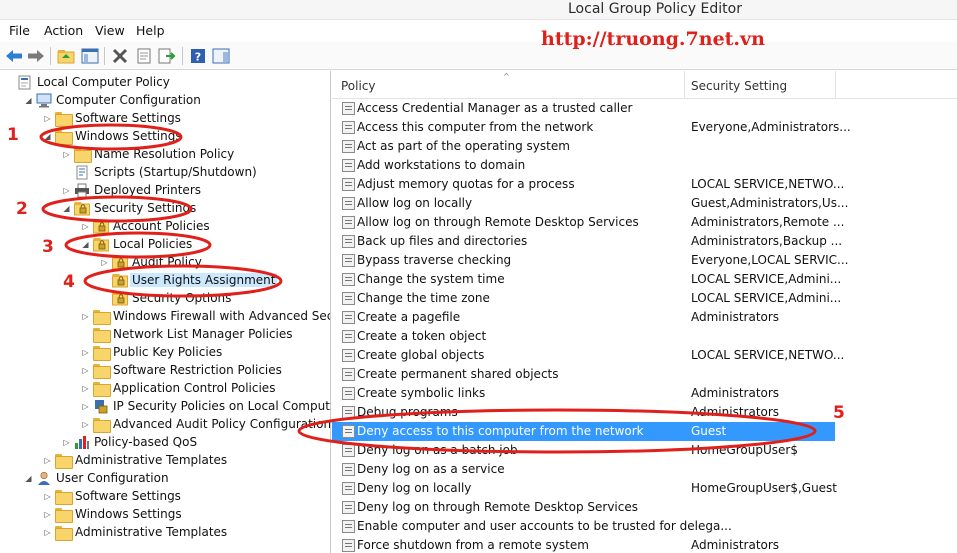 The image size is (957, 553). I want to click on toolbar-separator, so click(182, 56).